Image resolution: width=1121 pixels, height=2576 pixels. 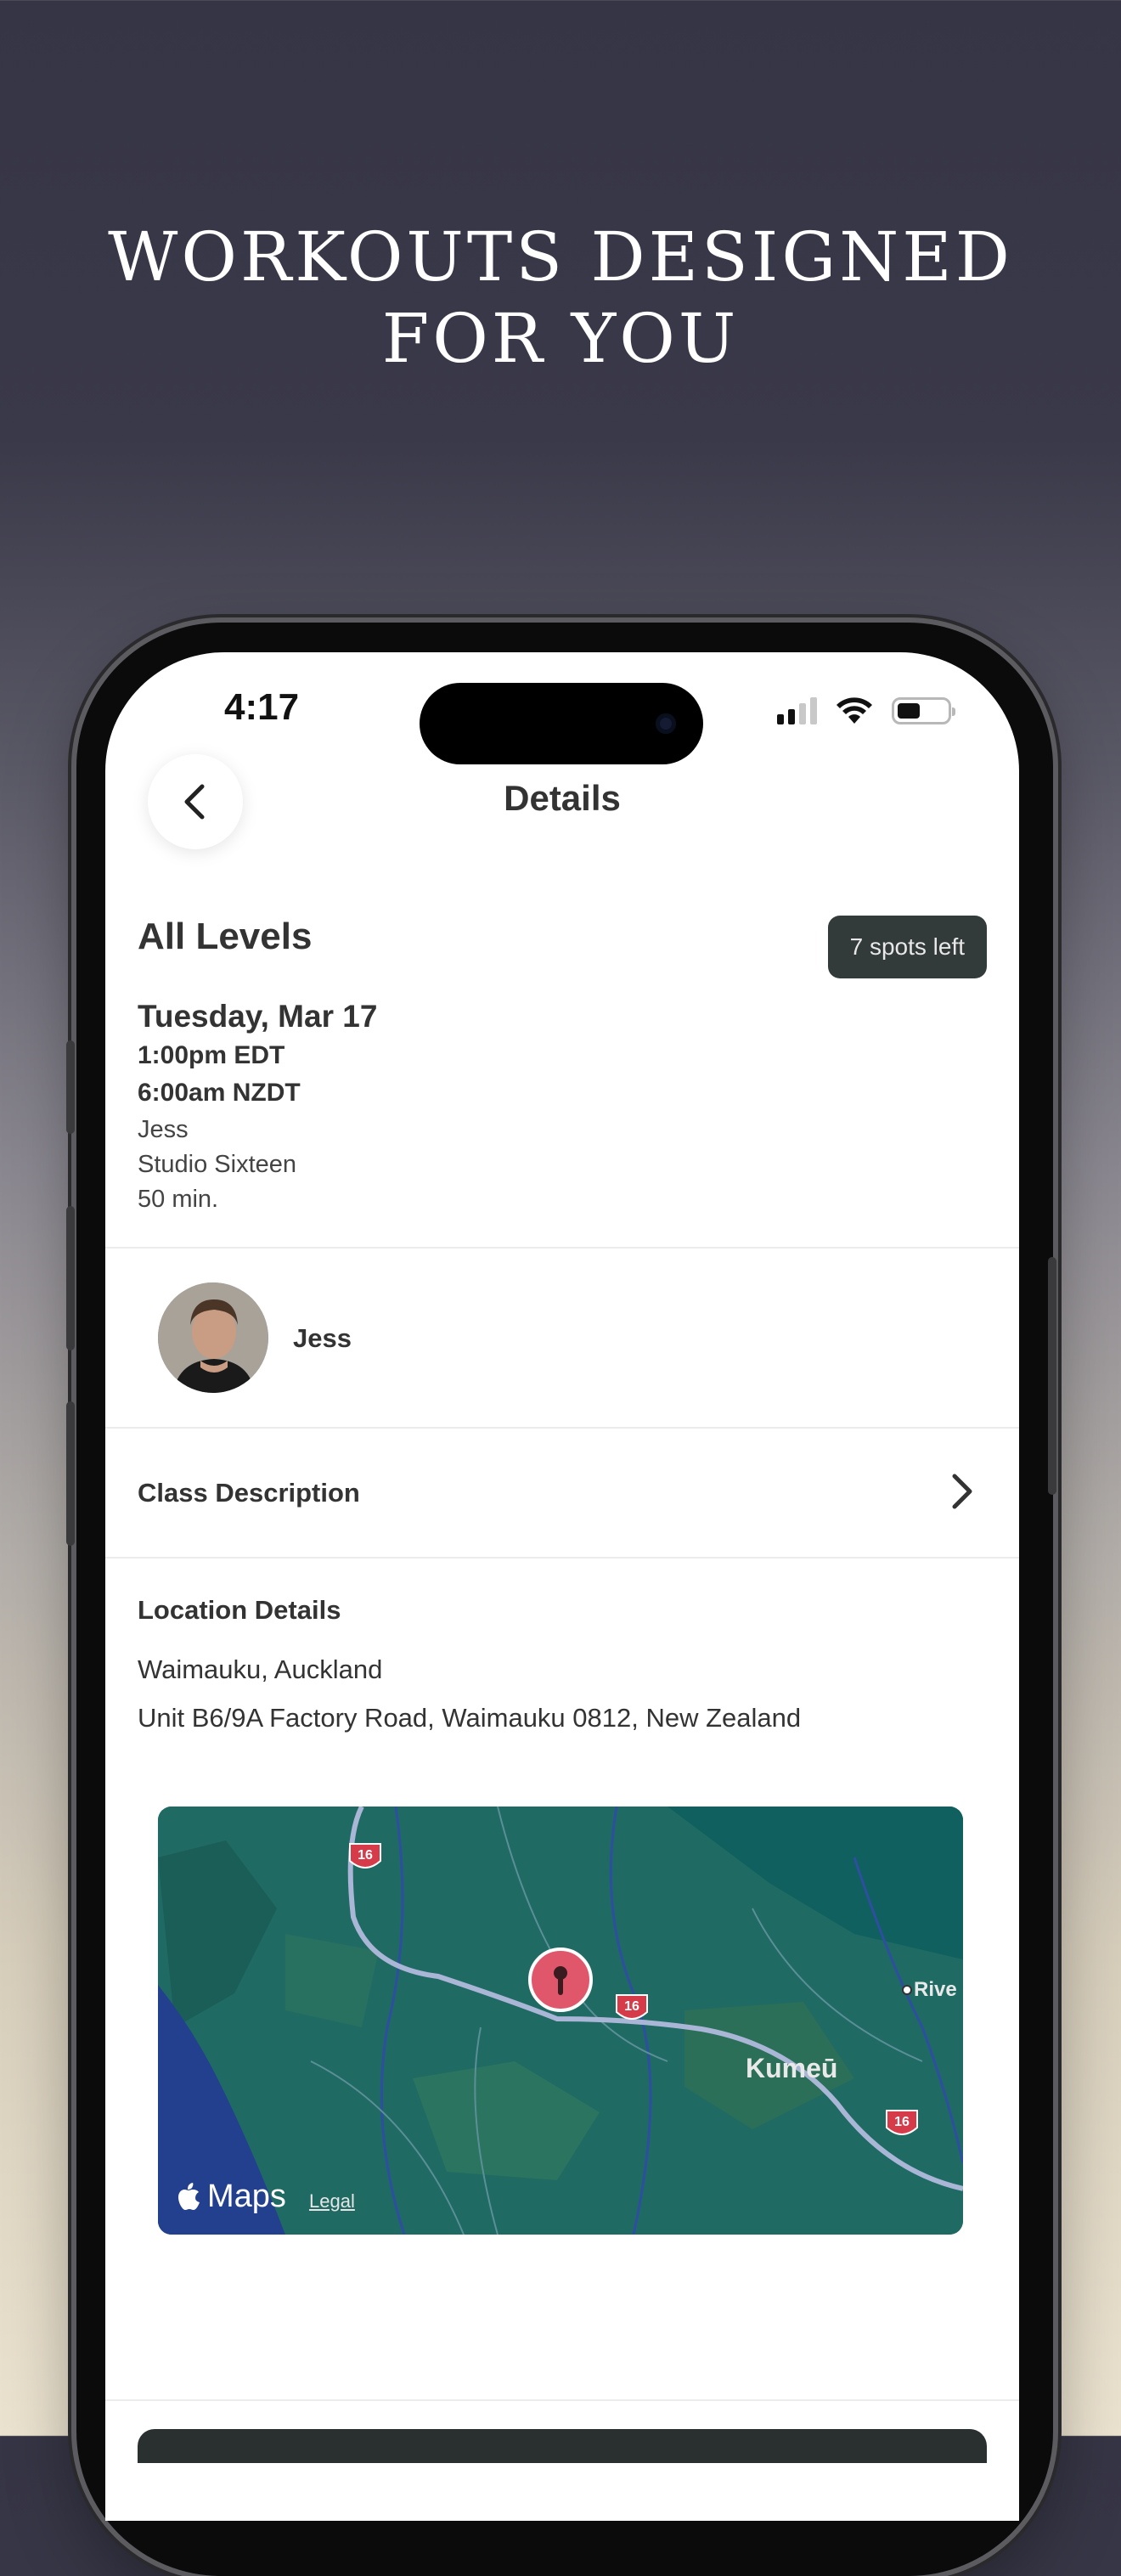 I want to click on map-label-kumeu: Kumeū, so click(x=792, y=2068).